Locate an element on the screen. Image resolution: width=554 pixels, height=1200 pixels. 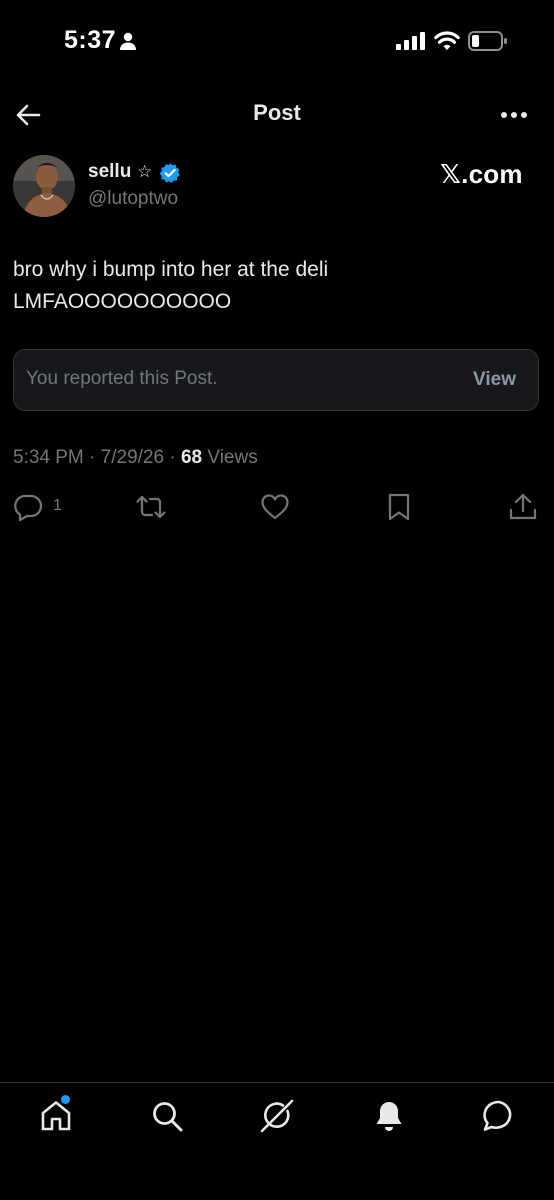
repost-icon is located at coordinates (151, 507).